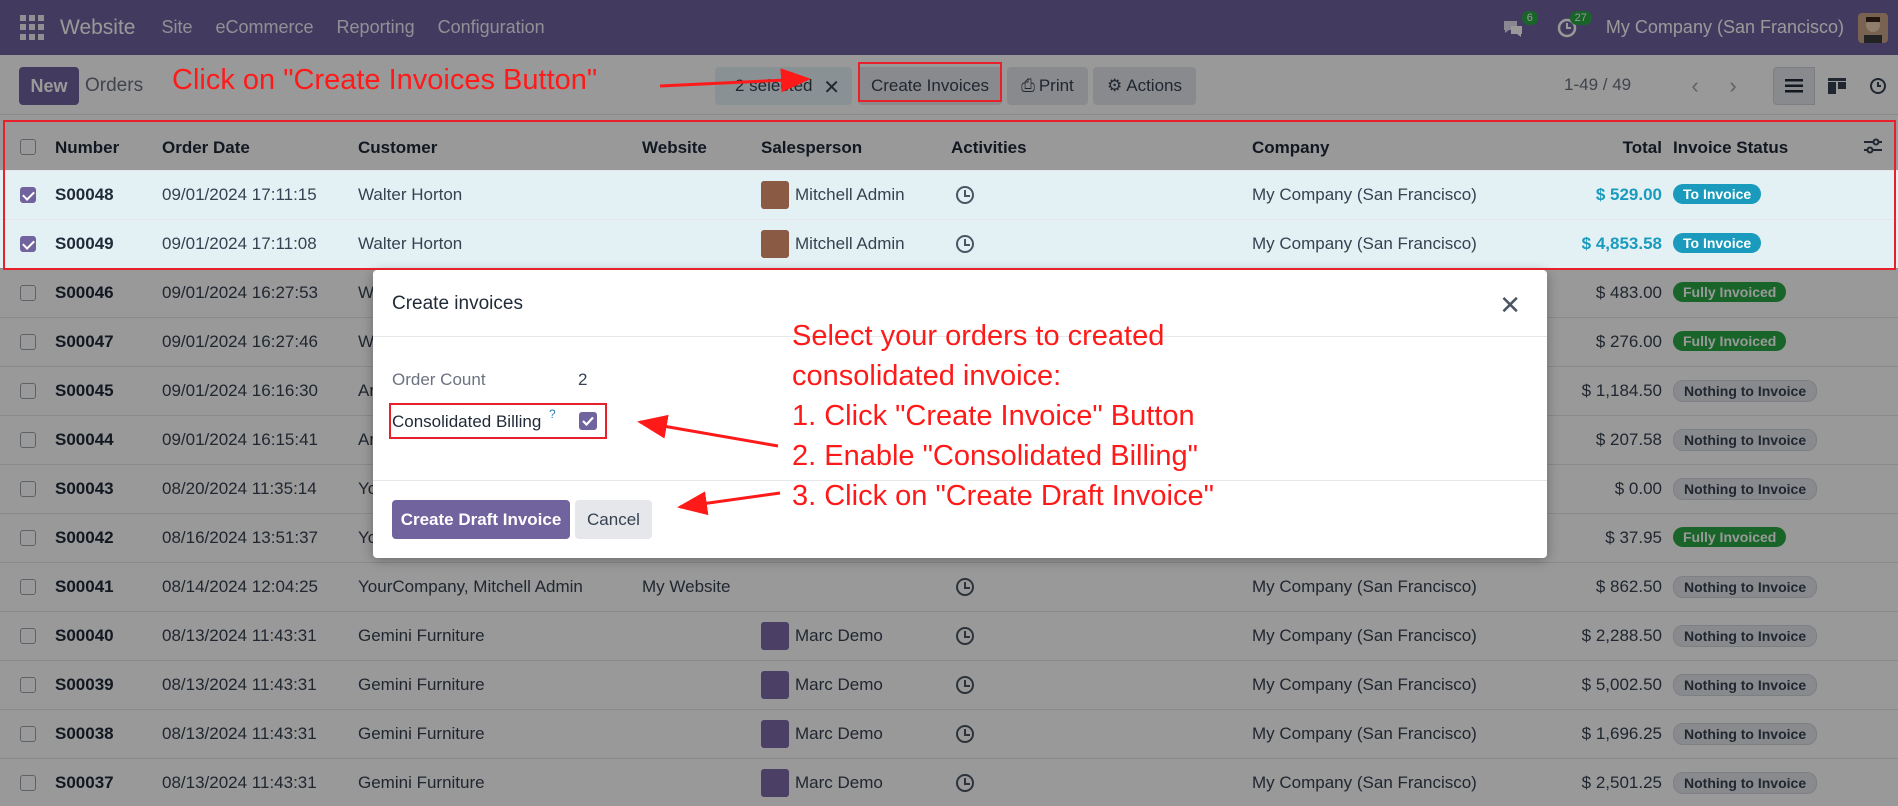 This screenshot has height=806, width=1898. What do you see at coordinates (993, 416) in the screenshot?
I see `annotation-step-2: 1. Click "Create Invoice" Button` at bounding box center [993, 416].